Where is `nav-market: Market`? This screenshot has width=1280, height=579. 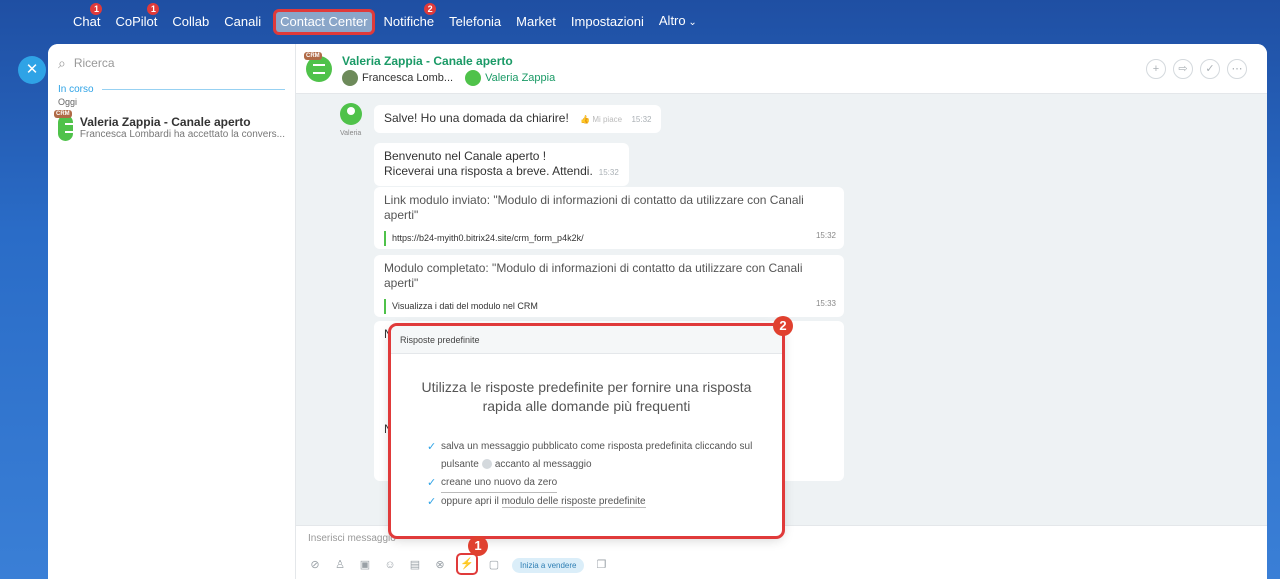 nav-market: Market is located at coordinates (536, 22).